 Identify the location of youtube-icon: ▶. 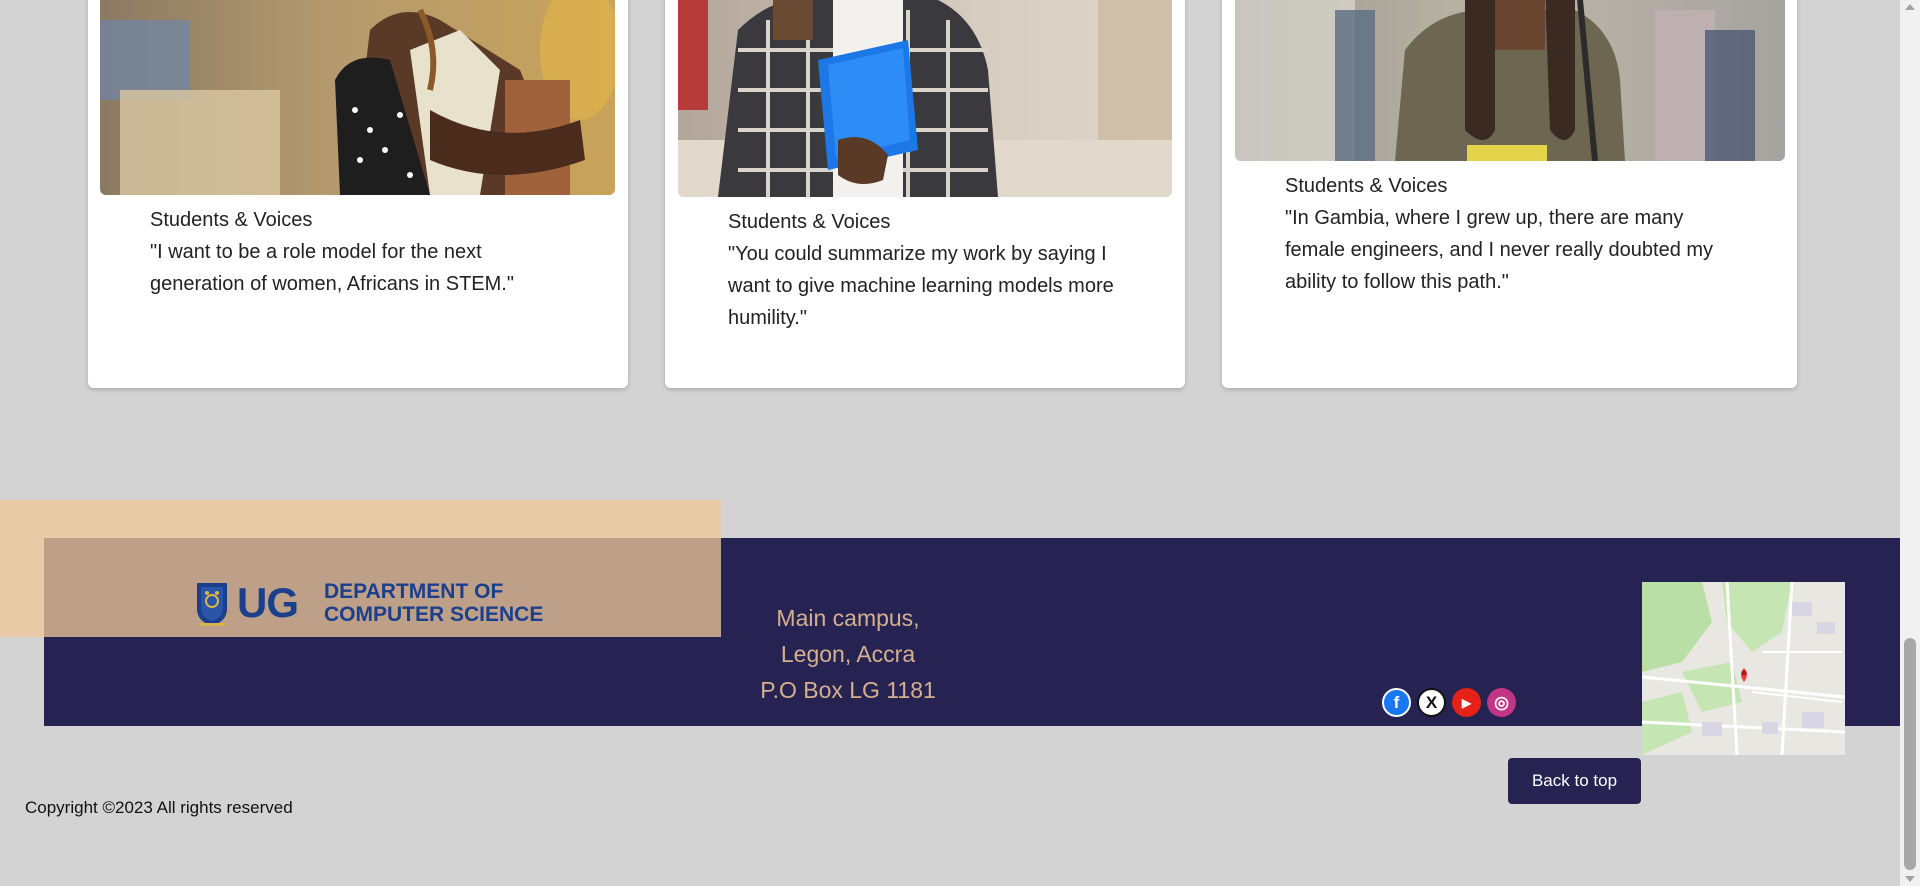
(1466, 702).